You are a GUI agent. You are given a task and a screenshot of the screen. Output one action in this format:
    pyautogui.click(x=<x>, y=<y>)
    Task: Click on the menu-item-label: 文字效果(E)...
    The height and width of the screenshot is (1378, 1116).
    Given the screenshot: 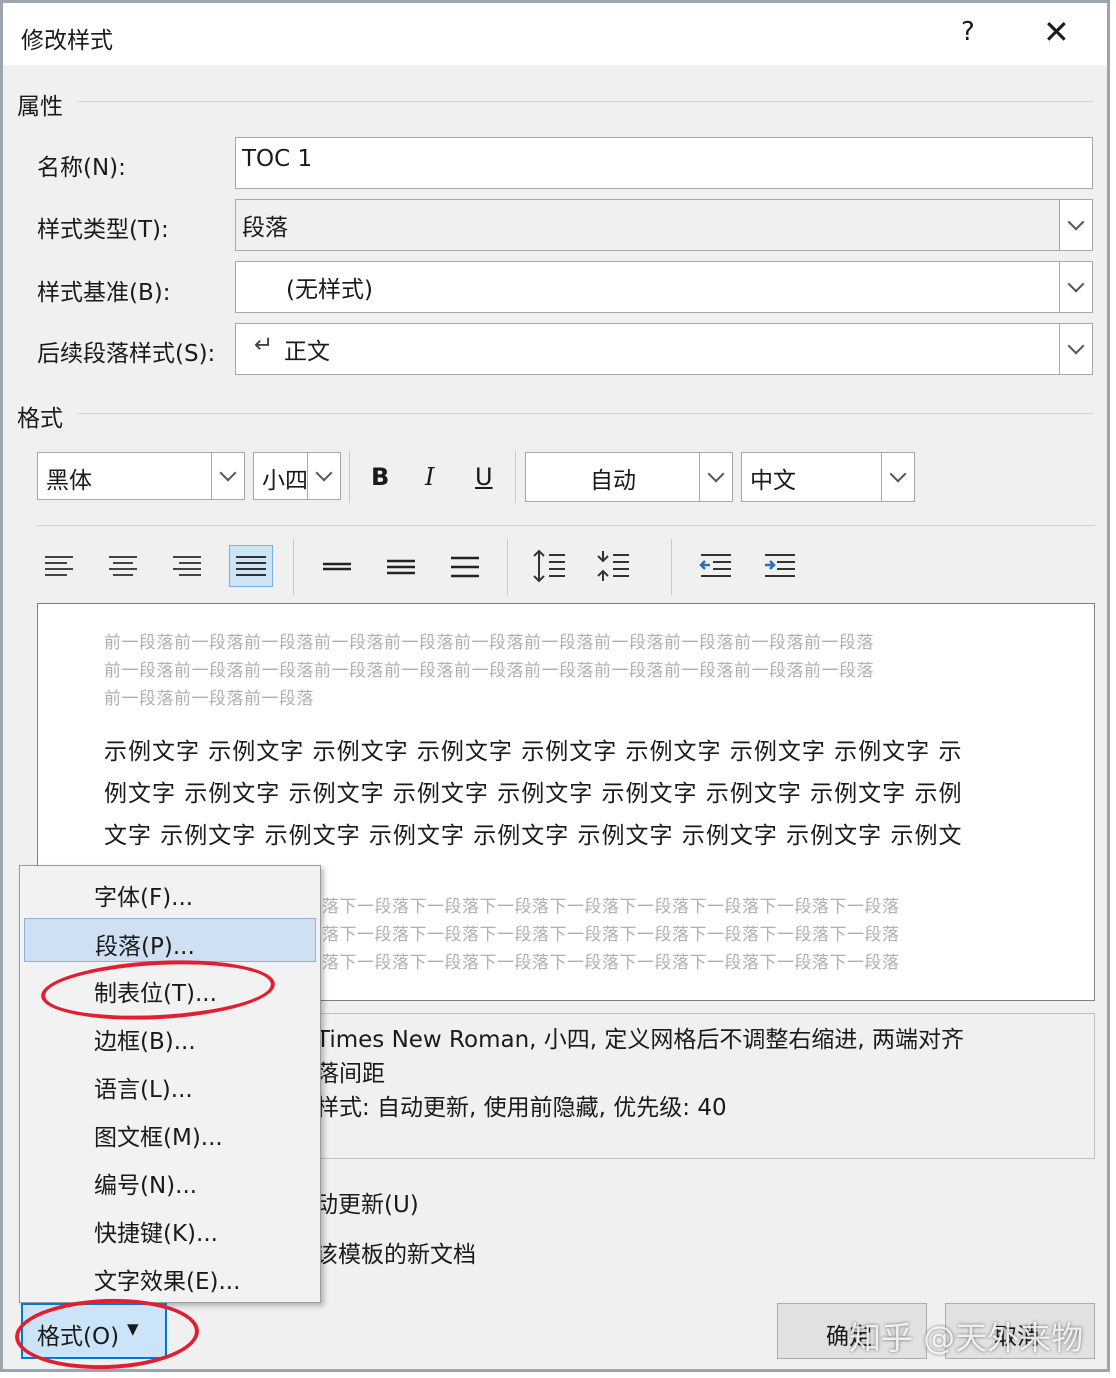 What is the action you would take?
    pyautogui.click(x=167, y=1282)
    